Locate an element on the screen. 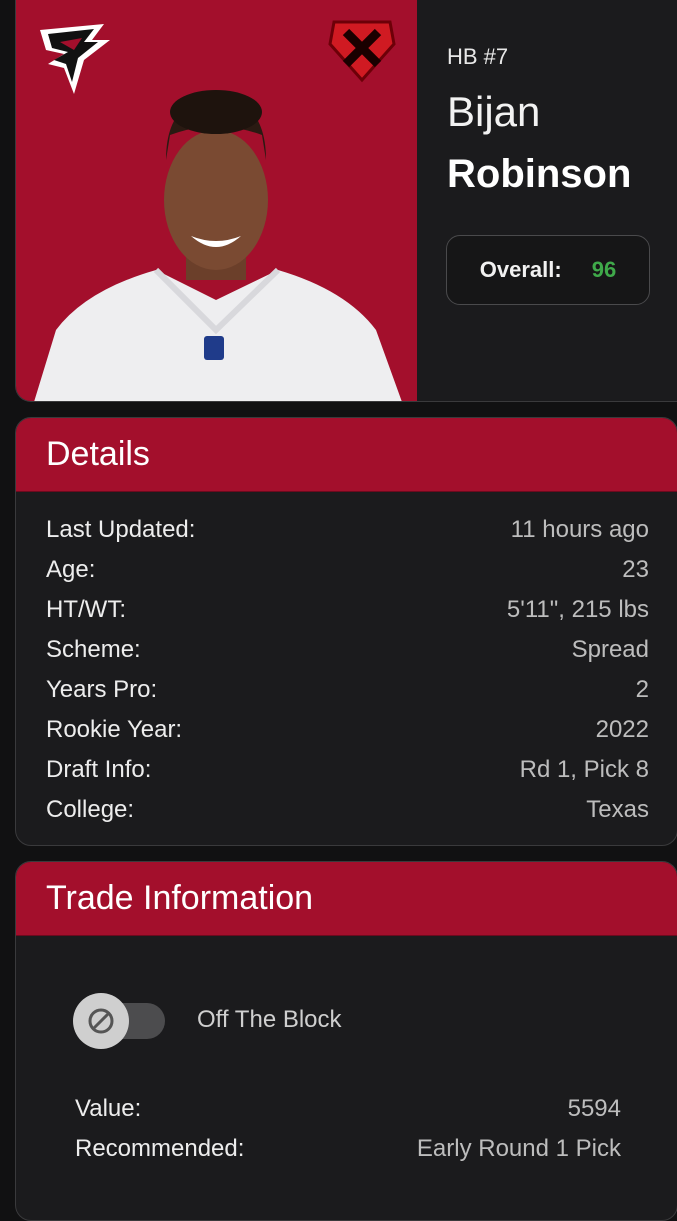  toggle-label: Off The Block is located at coordinates (269, 1019).